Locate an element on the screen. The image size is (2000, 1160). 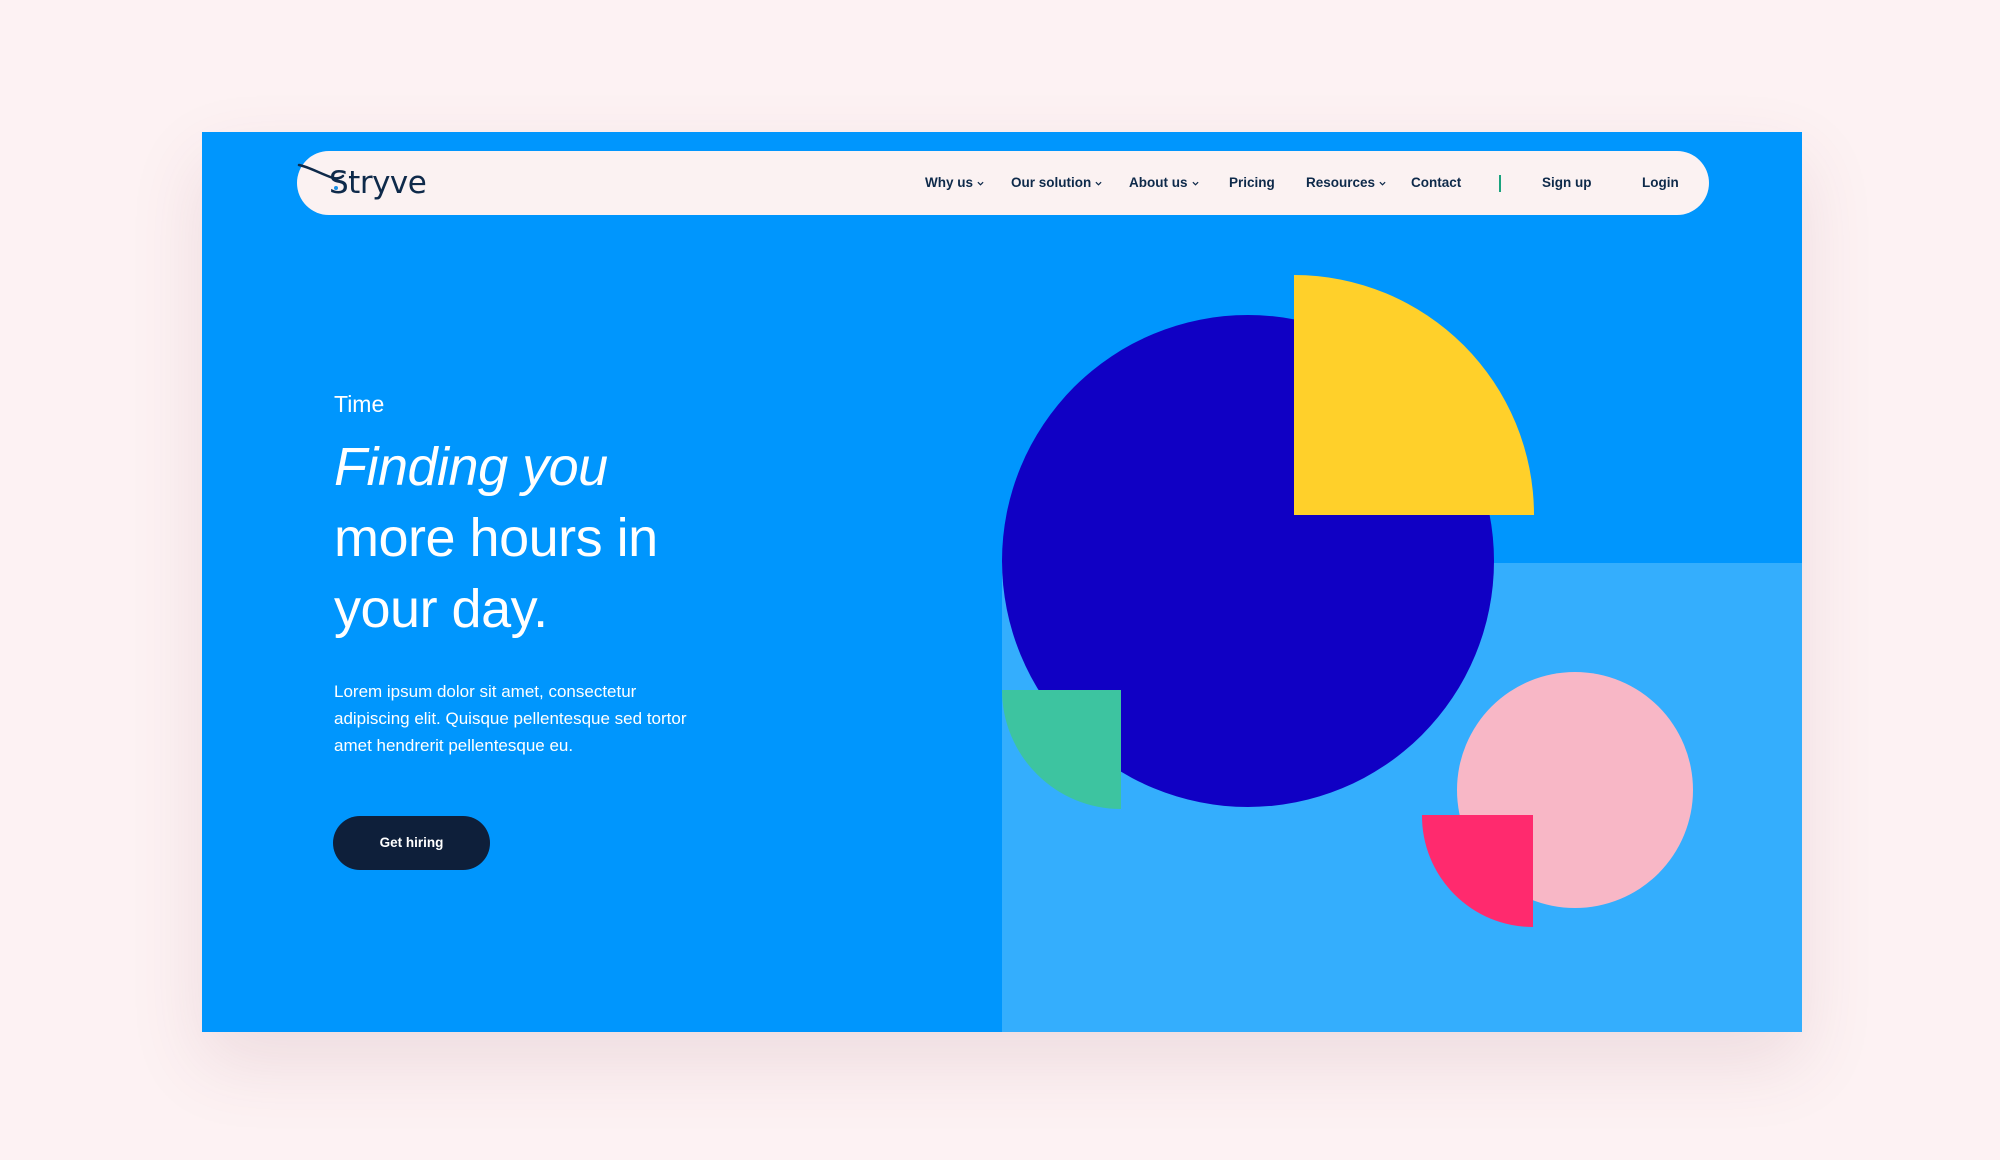
headline-line-2: more hours in is located at coordinates (496, 538).